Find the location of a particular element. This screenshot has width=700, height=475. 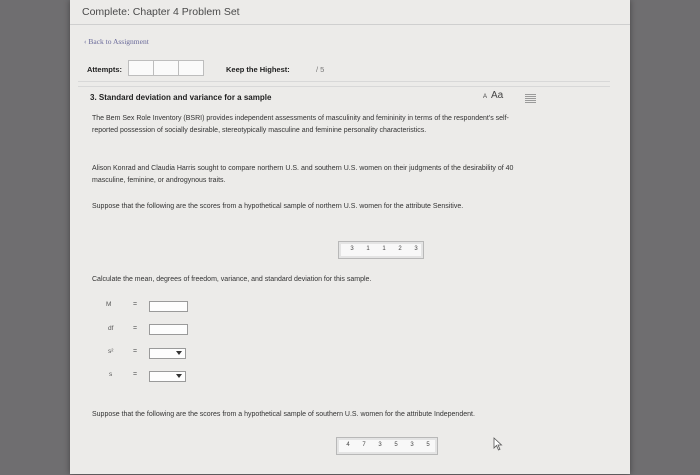

df-equals: = is located at coordinates (135, 328).